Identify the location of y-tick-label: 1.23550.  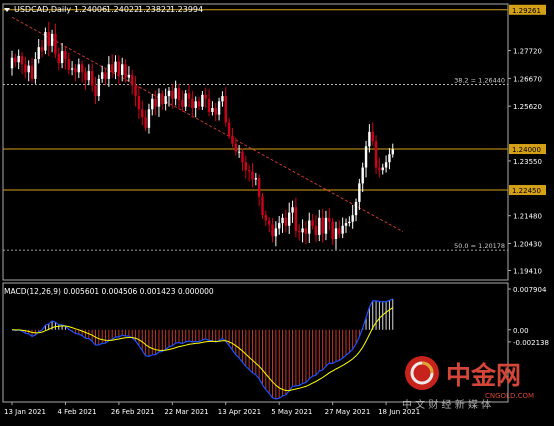
(527, 162).